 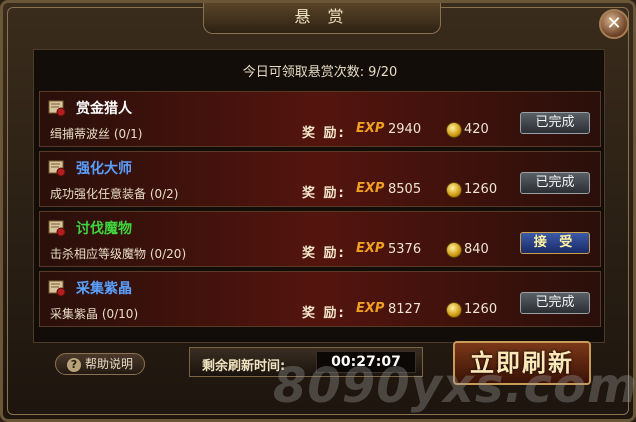 I want to click on exp-value: 8505, so click(x=405, y=189).